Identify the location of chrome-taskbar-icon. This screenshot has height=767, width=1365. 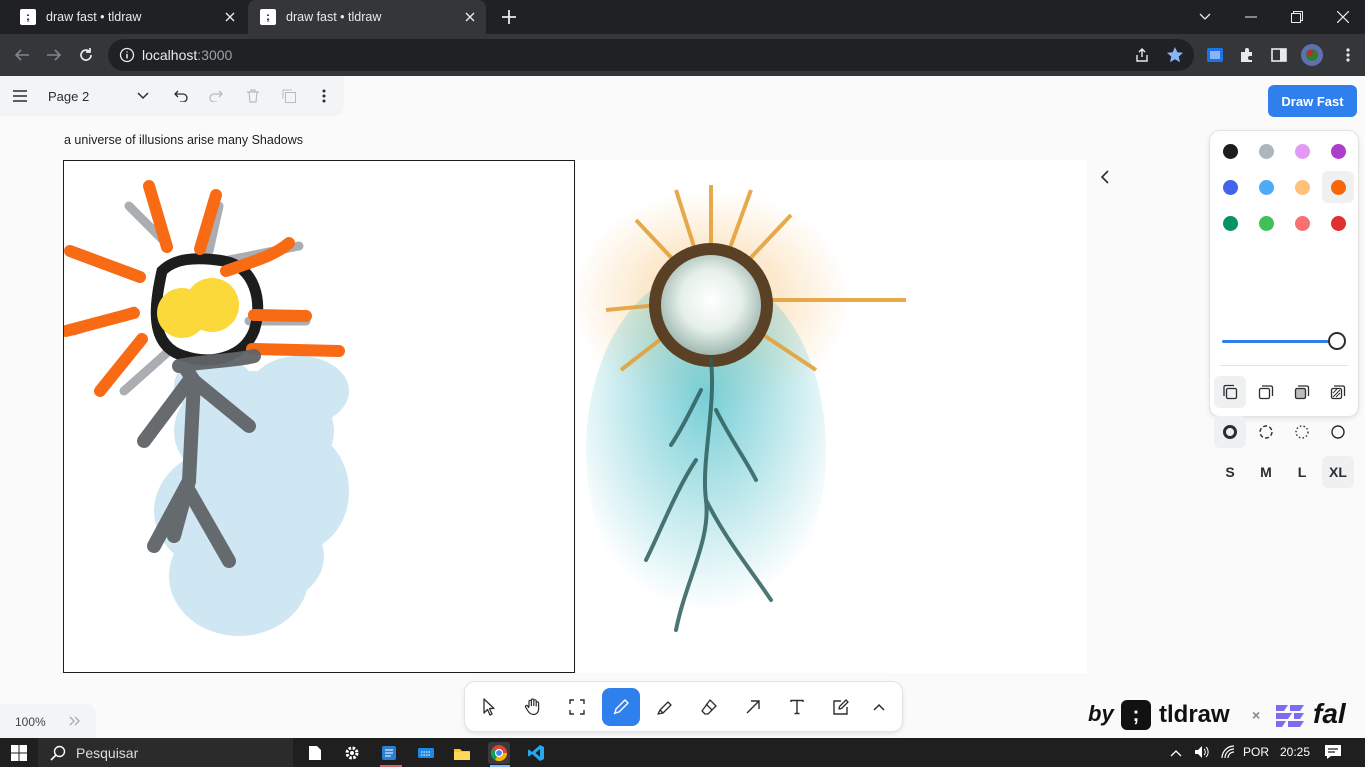
(499, 753).